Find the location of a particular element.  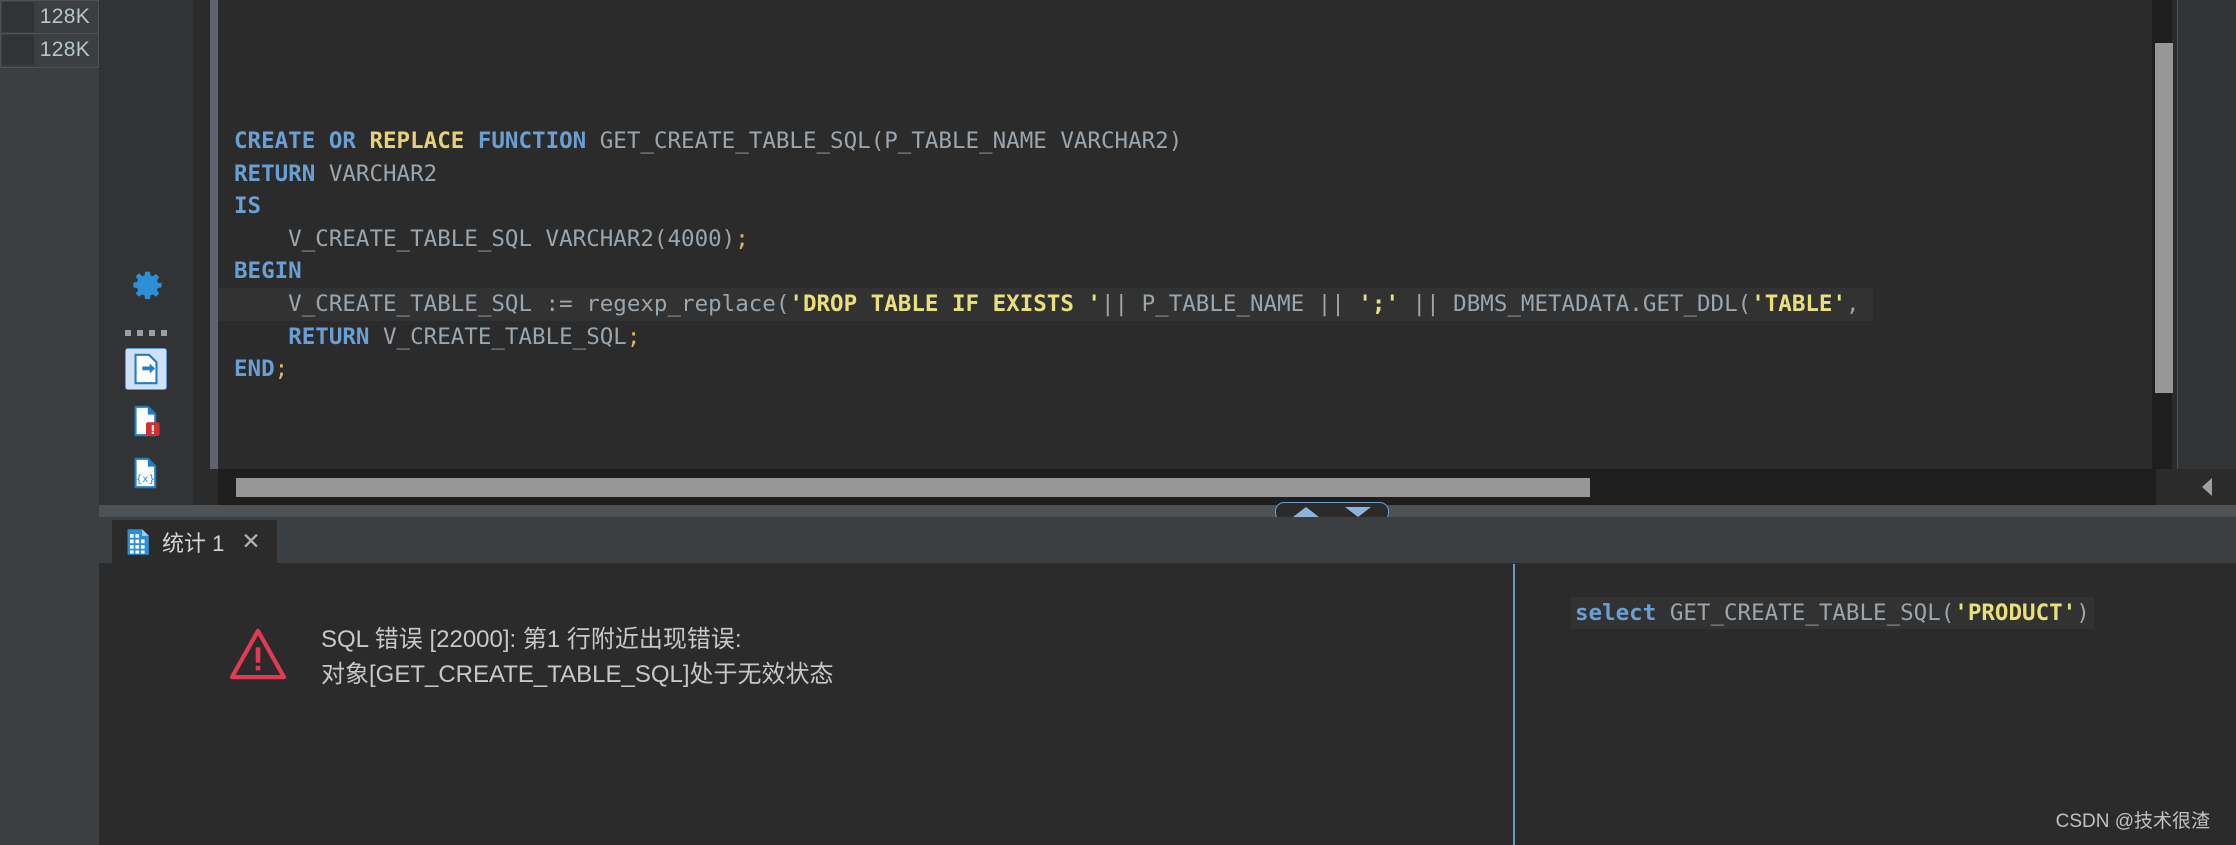

editor-tool-strip: {x} is located at coordinates (146, 267).